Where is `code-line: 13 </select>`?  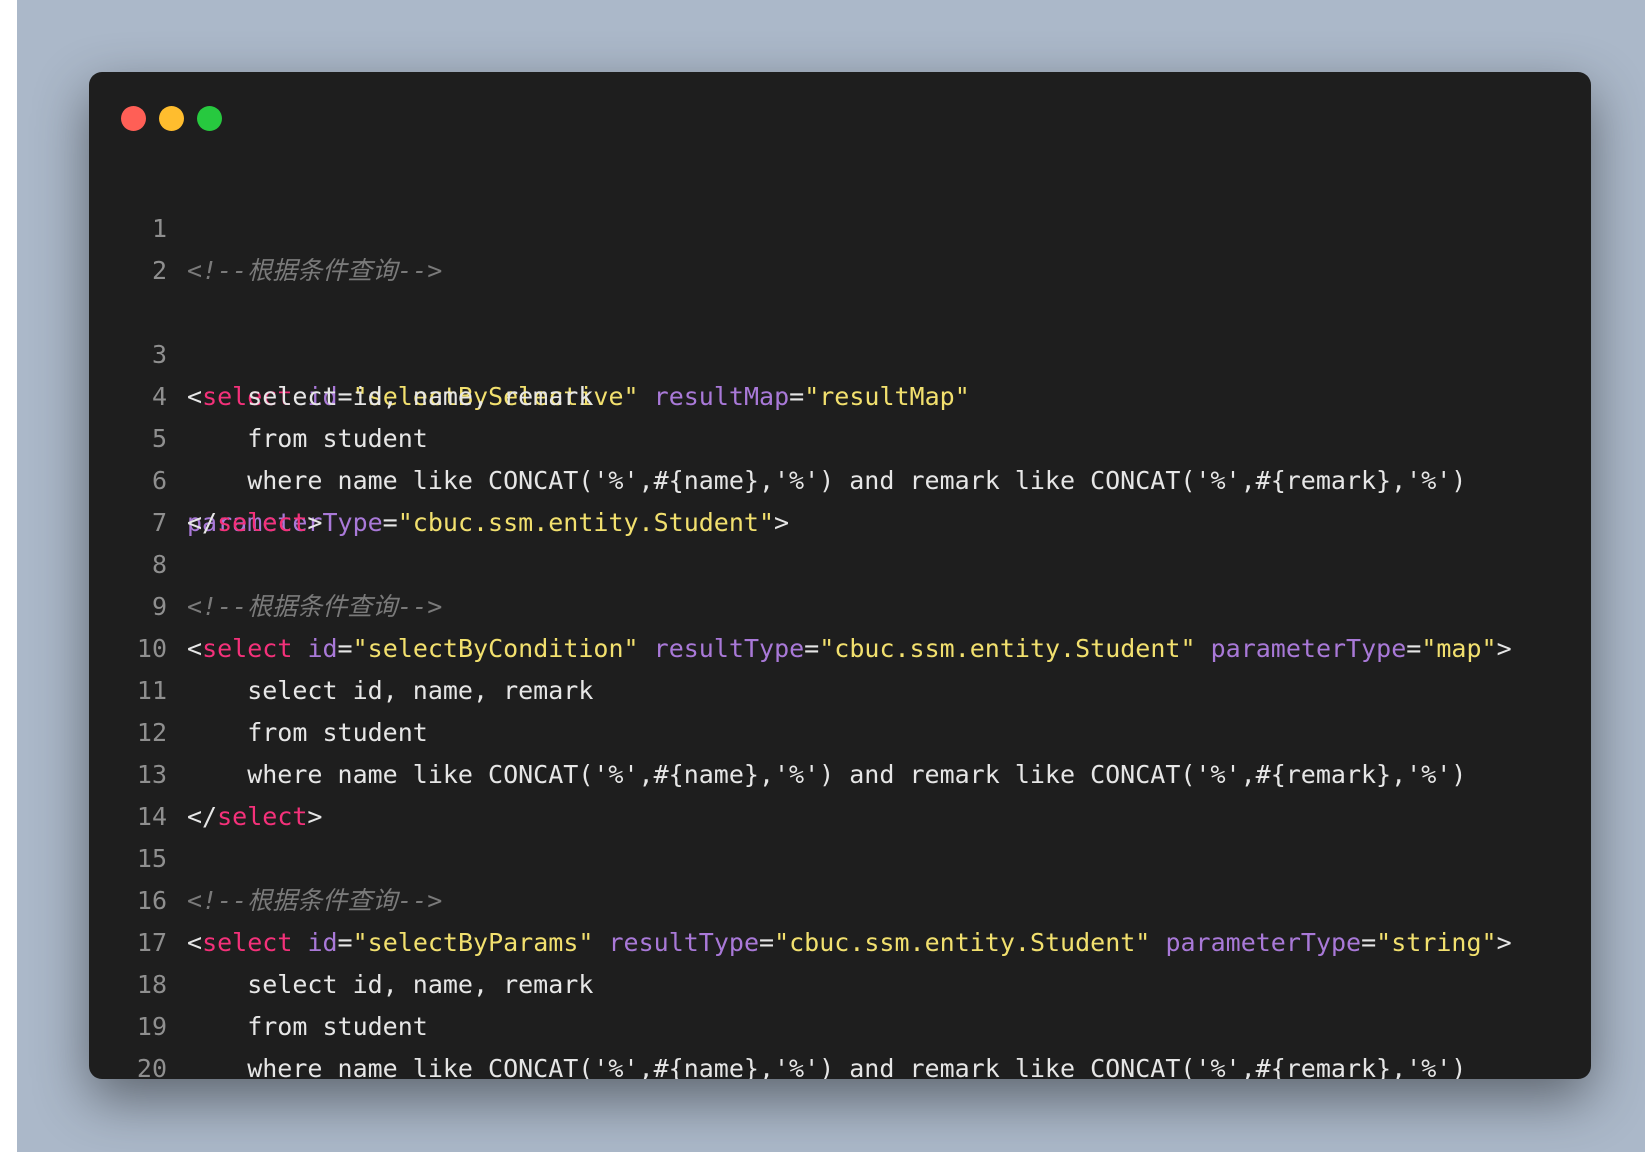 code-line: 13 </select> is located at coordinates (840, 771).